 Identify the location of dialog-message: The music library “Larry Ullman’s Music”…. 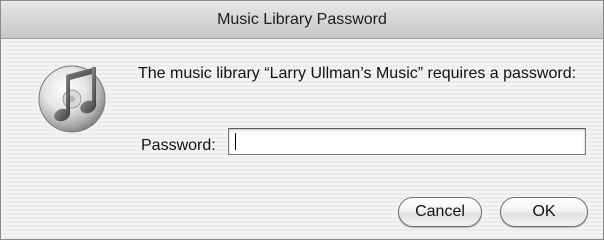
(357, 73).